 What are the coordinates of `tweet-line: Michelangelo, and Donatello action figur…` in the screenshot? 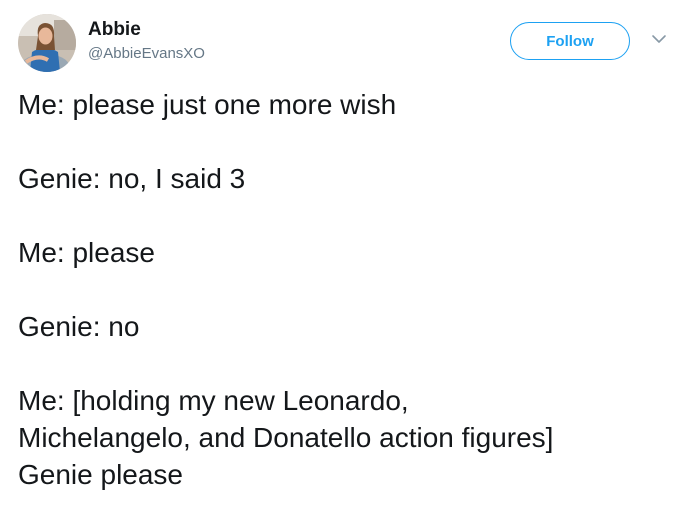 It's located at (286, 437).